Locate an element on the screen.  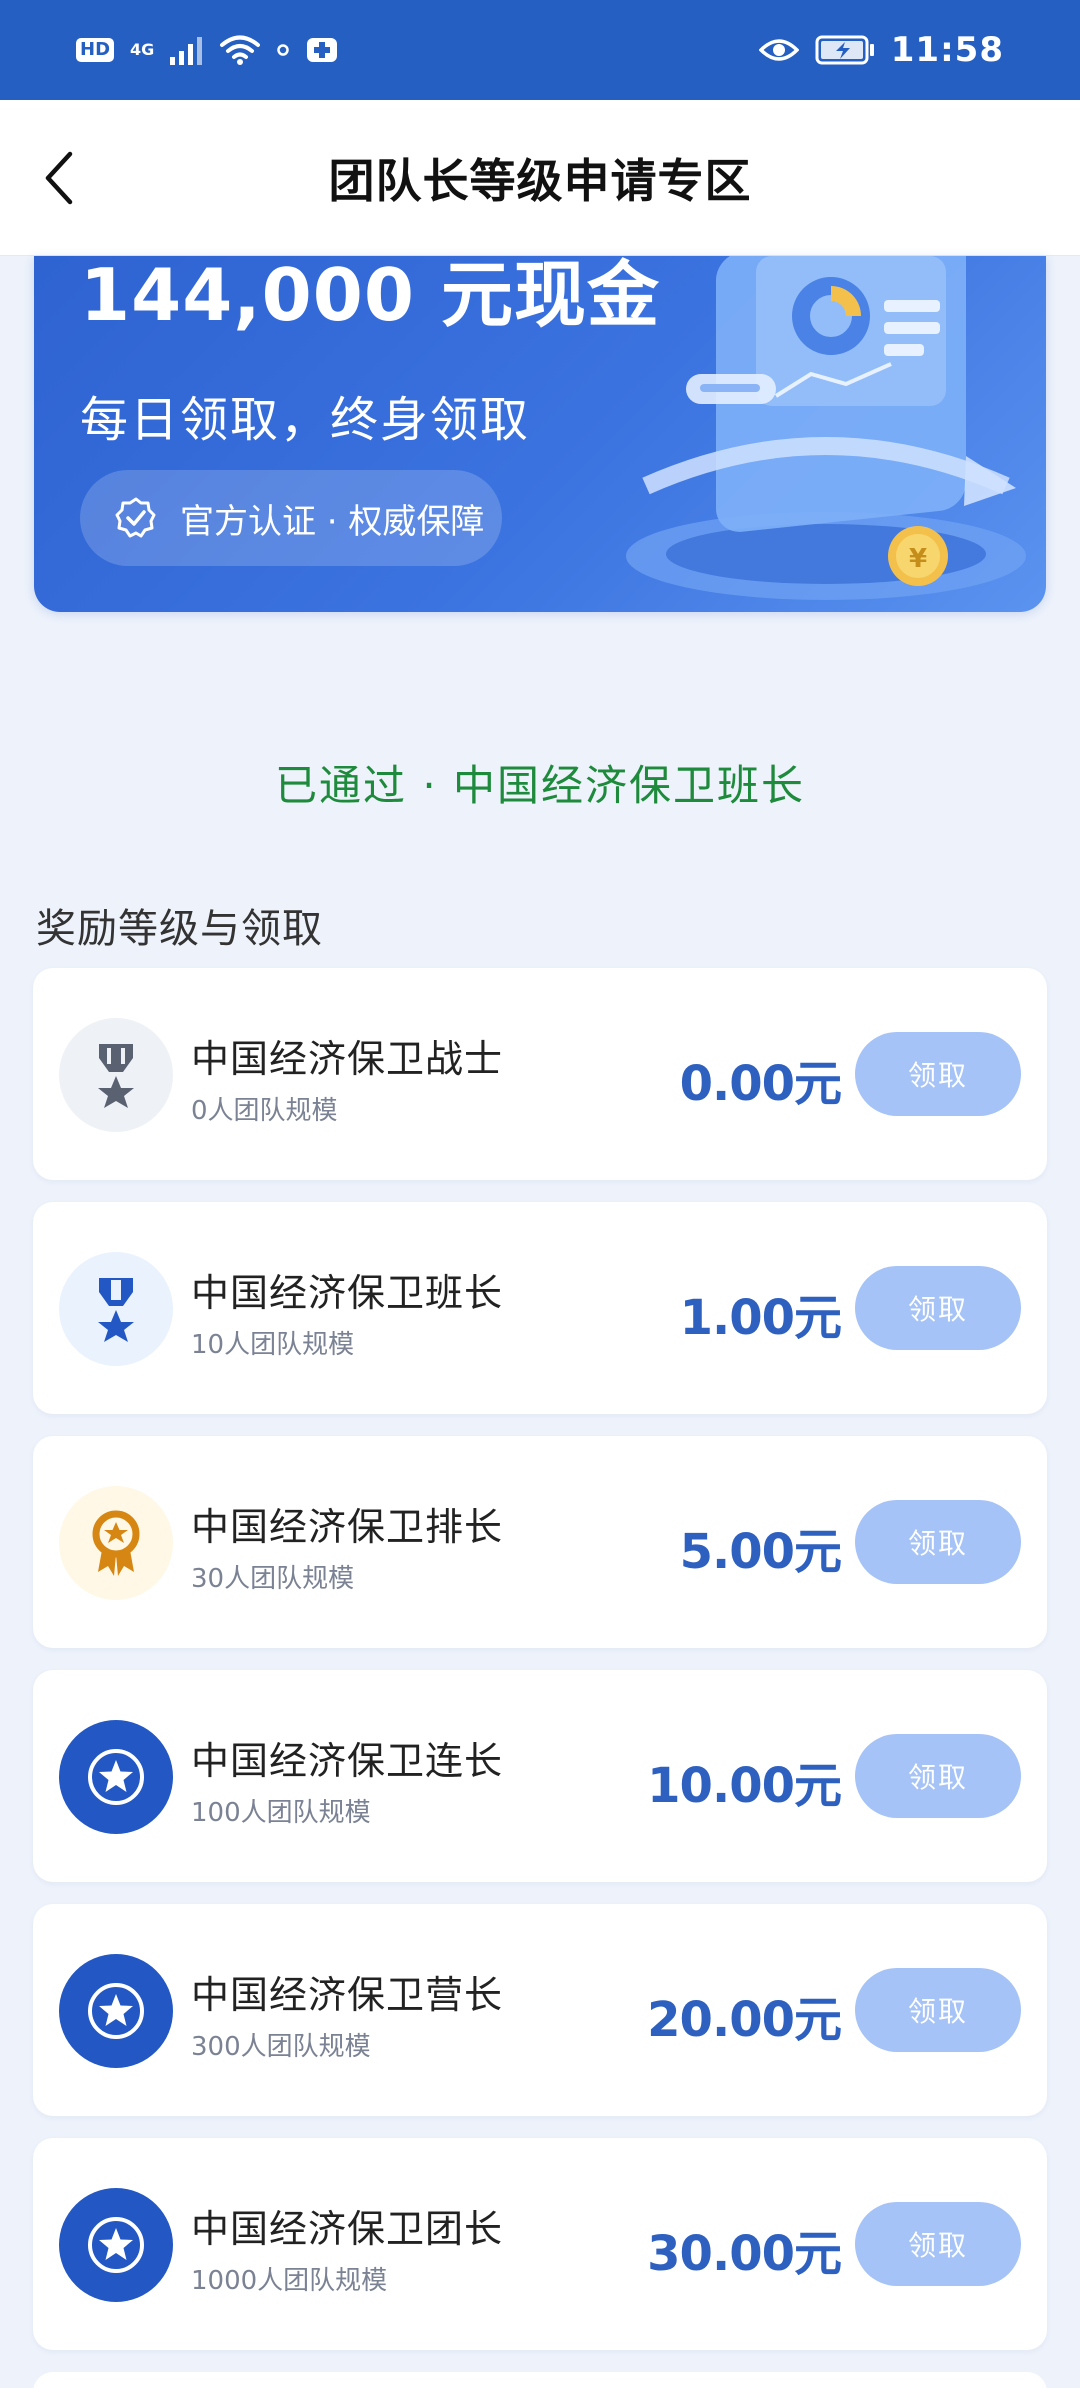
verified-shield-icon is located at coordinates (135, 517).